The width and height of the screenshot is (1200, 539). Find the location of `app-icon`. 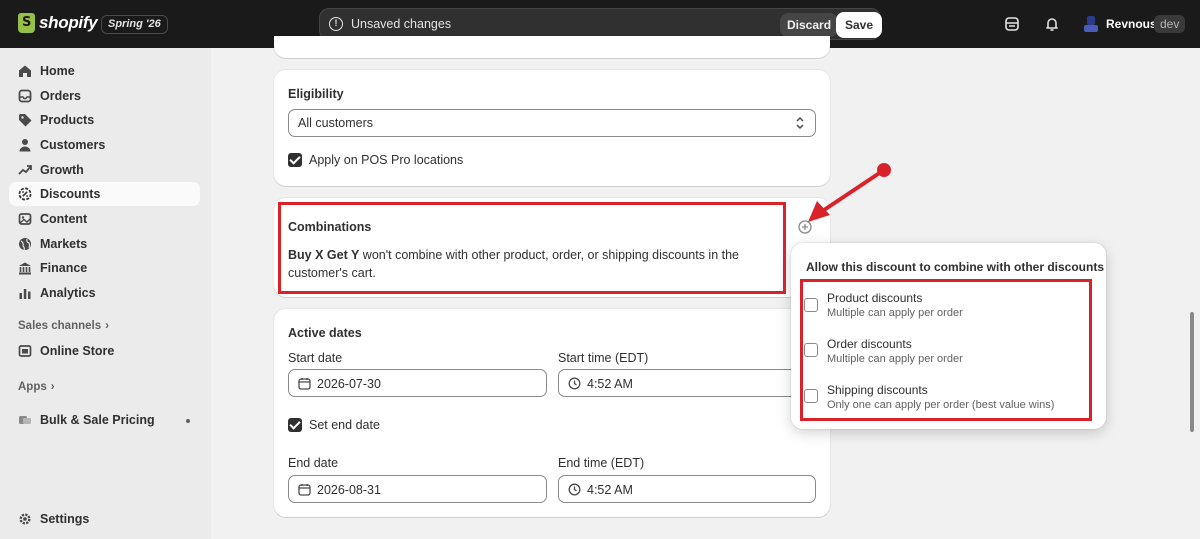

app-icon is located at coordinates (25, 420).